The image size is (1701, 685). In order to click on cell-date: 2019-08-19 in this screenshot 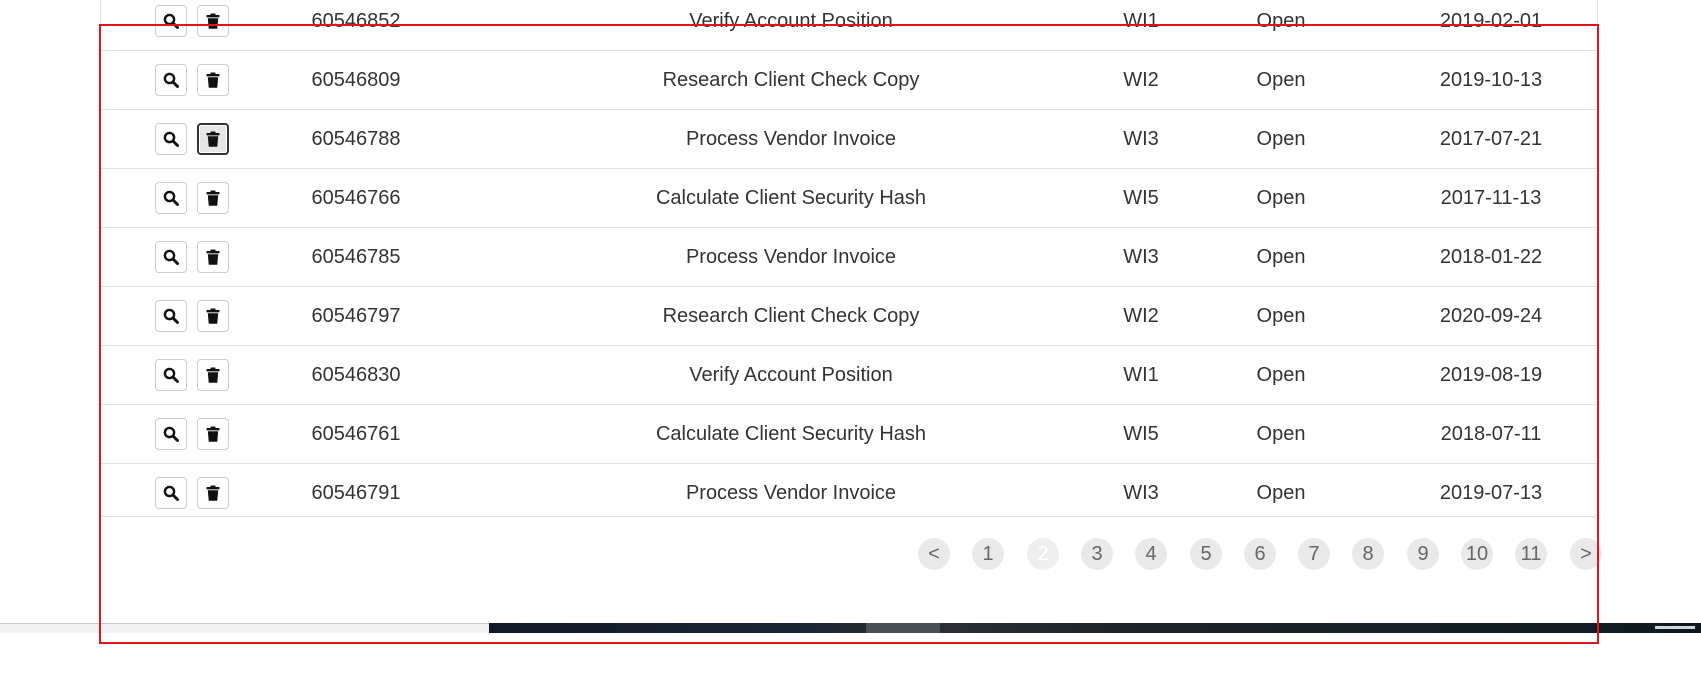, I will do `click(1491, 375)`.